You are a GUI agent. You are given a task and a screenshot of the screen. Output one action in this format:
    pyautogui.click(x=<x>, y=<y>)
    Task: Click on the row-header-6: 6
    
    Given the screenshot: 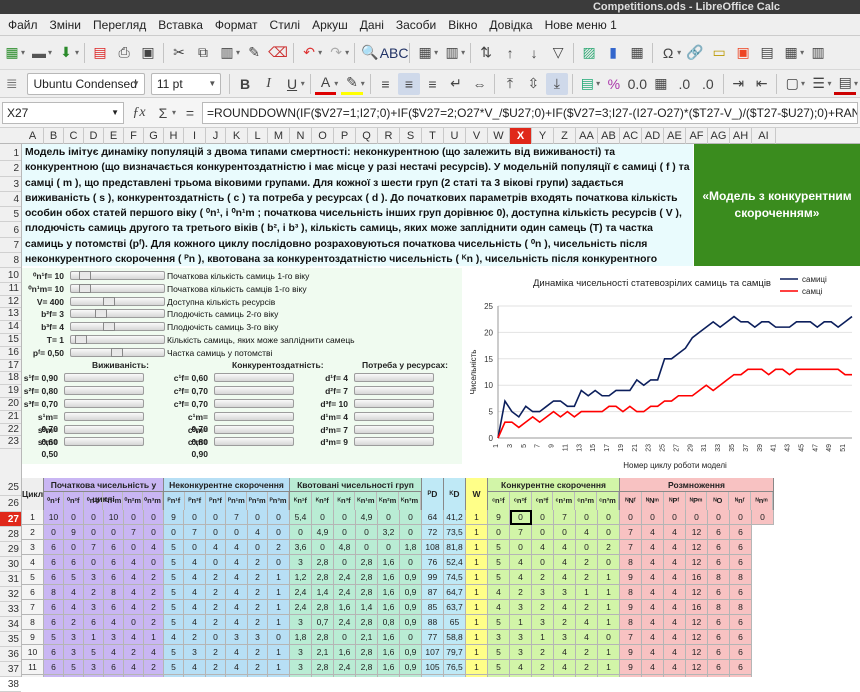 What is the action you would take?
    pyautogui.click(x=10, y=230)
    